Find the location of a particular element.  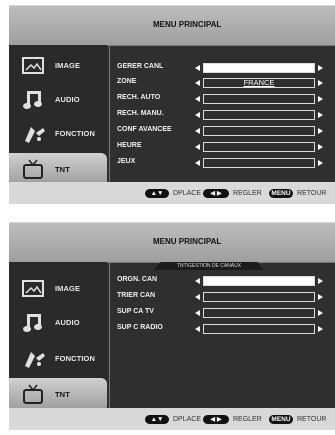

menu-row-orgn-can: ORGN. CAN is located at coordinates (226, 281).